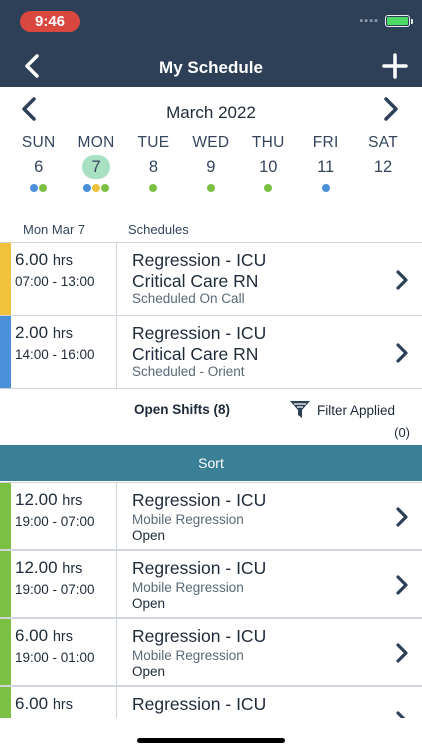  I want to click on day-number: 10, so click(268, 167).